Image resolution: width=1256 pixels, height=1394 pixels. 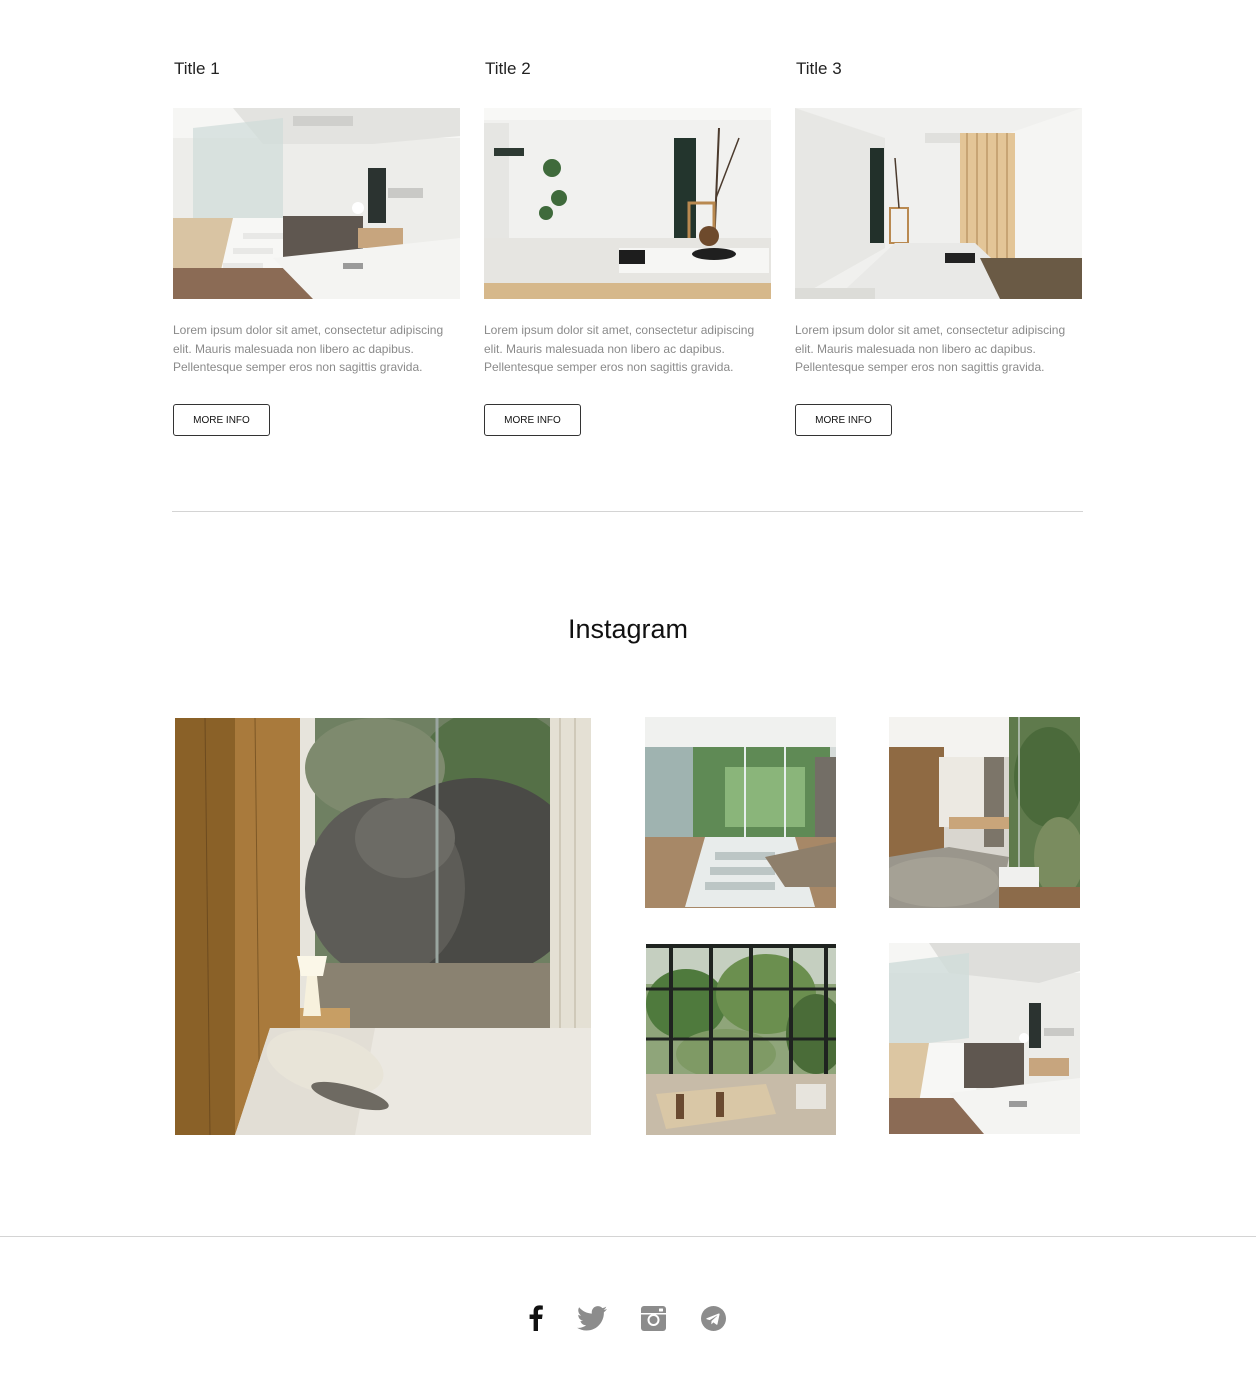 I want to click on card-title: Title 1, so click(x=197, y=68).